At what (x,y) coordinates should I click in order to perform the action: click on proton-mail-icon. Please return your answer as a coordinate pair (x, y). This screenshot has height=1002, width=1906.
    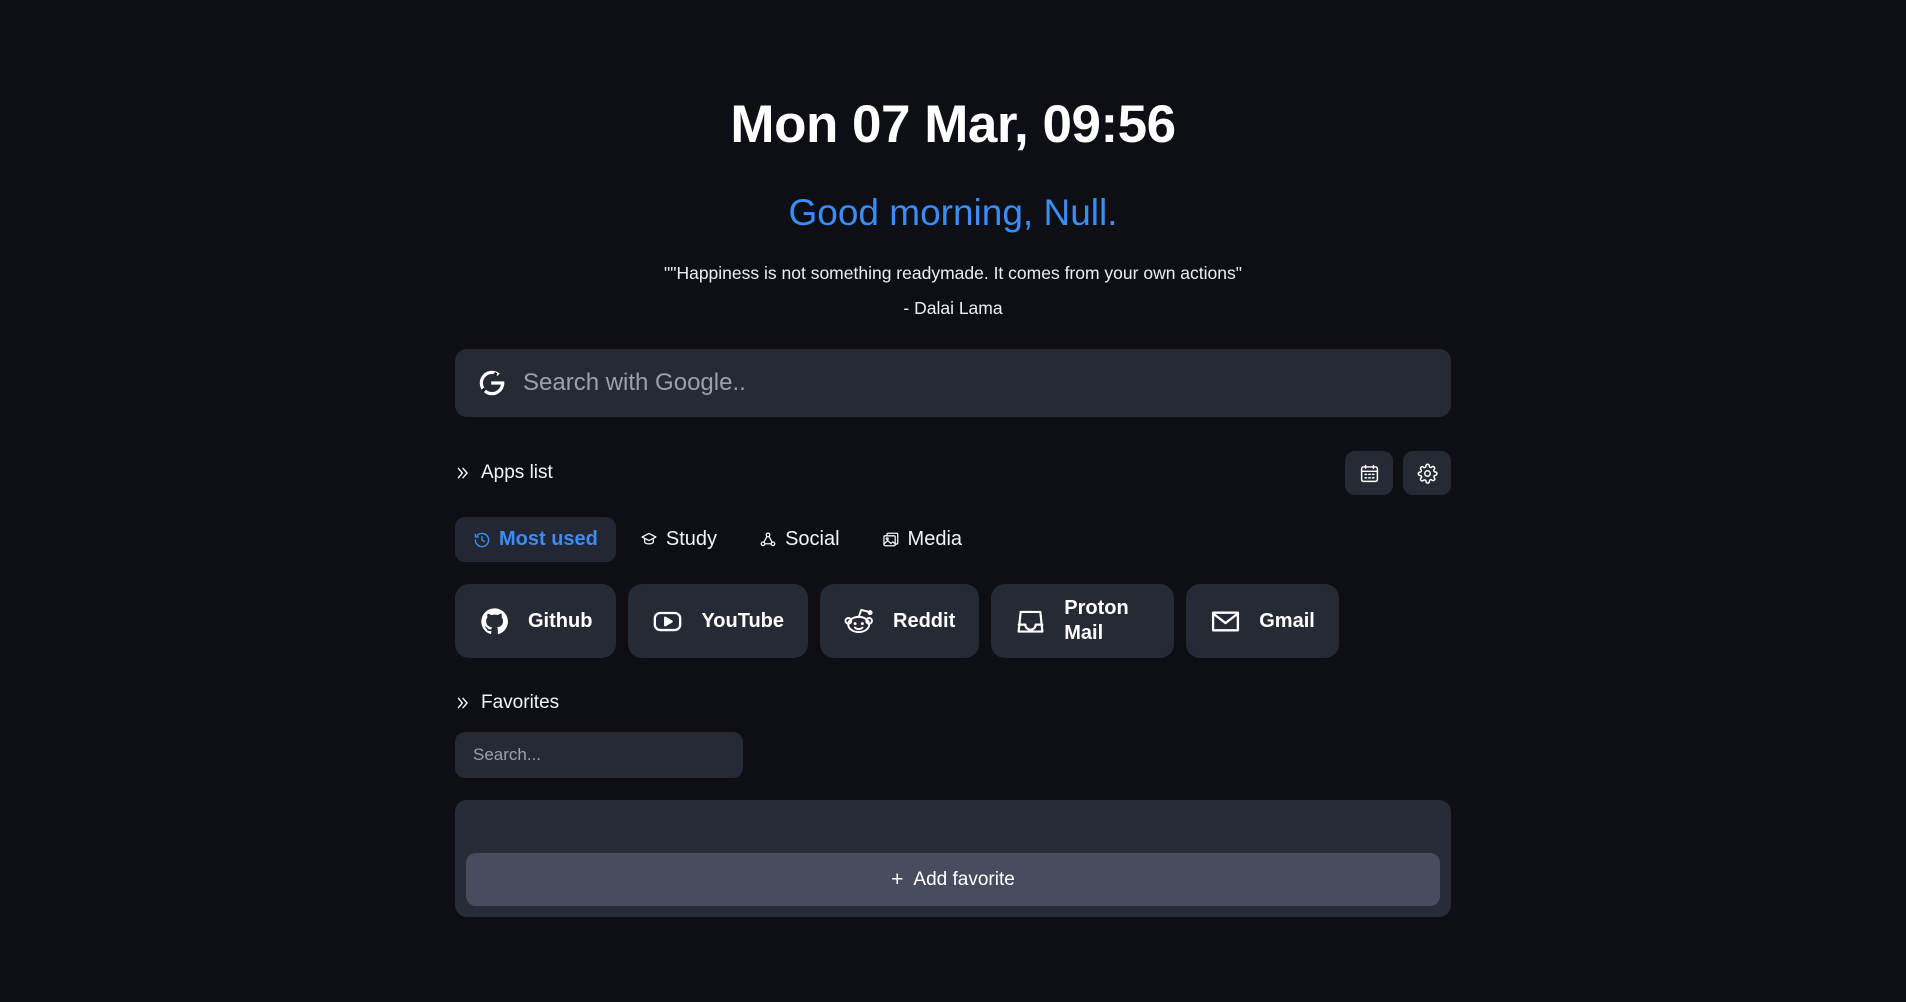
    Looking at the image, I should click on (1030, 621).